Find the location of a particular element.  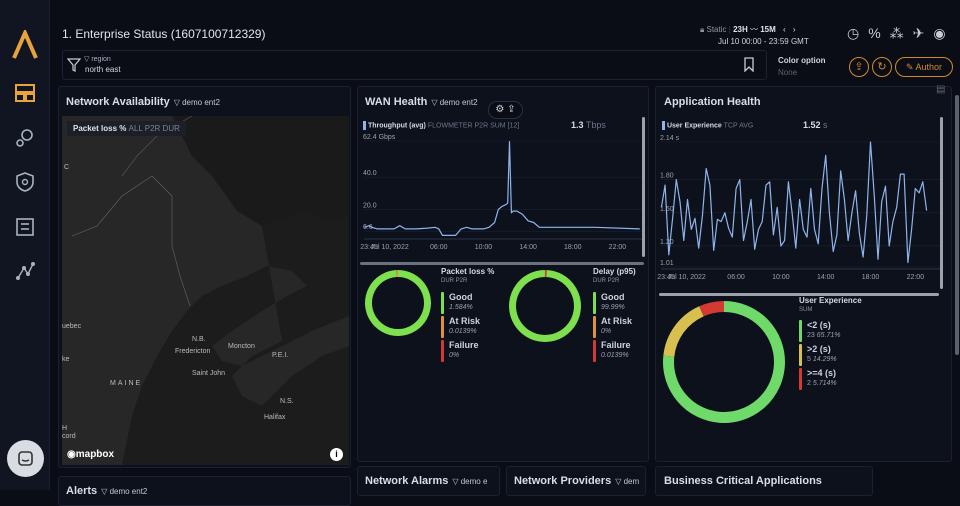

ux-sub: SUM is located at coordinates (805, 310).